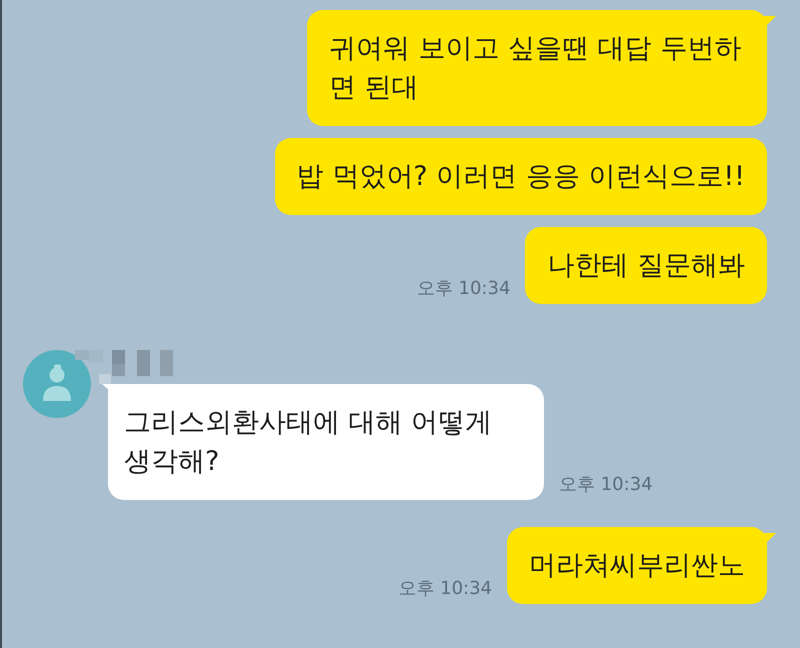 This screenshot has width=800, height=648. What do you see at coordinates (646, 265) in the screenshot?
I see `message-bubble: 나한테 질문해봐` at bounding box center [646, 265].